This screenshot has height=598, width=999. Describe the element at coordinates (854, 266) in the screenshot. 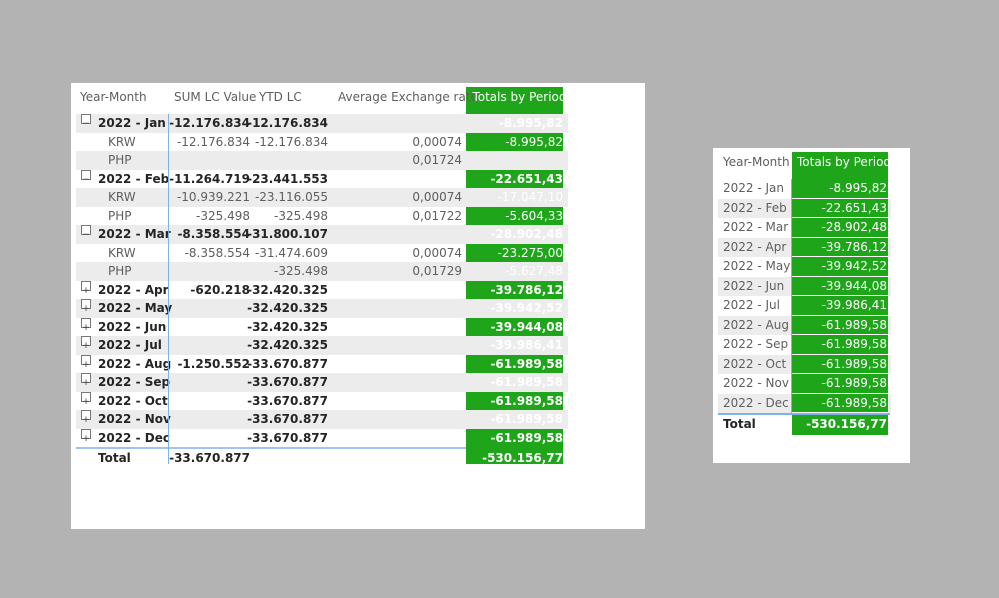

I see `summary-row-total: -39.942,52` at that location.